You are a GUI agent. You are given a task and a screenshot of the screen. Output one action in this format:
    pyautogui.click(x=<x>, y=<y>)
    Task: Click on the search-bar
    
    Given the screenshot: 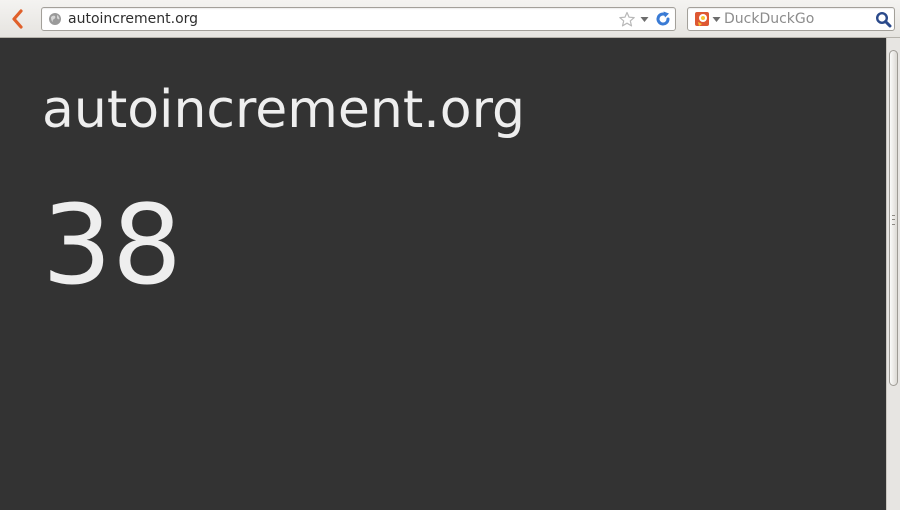 What is the action you would take?
    pyautogui.click(x=791, y=19)
    